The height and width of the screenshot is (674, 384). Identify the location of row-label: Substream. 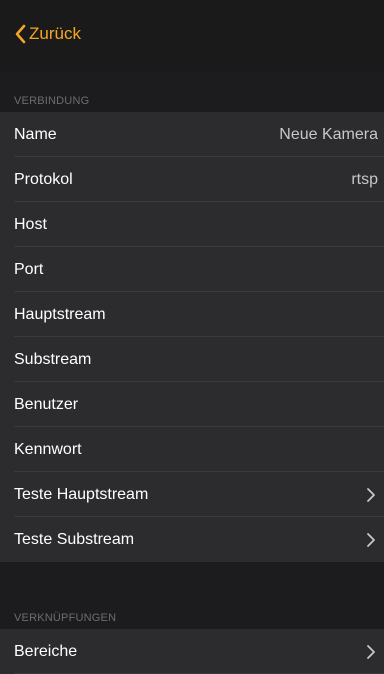
(53, 359).